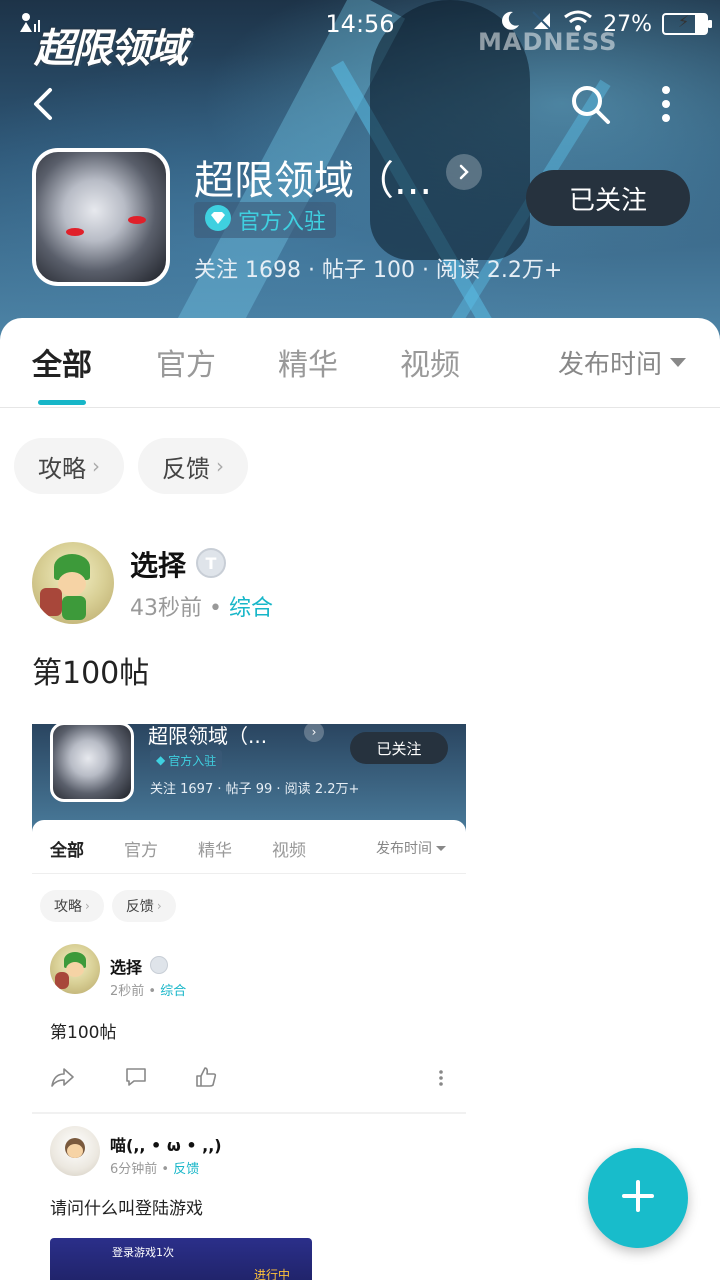 The height and width of the screenshot is (1280, 720). I want to click on post-time: 43秒前, so click(166, 608).